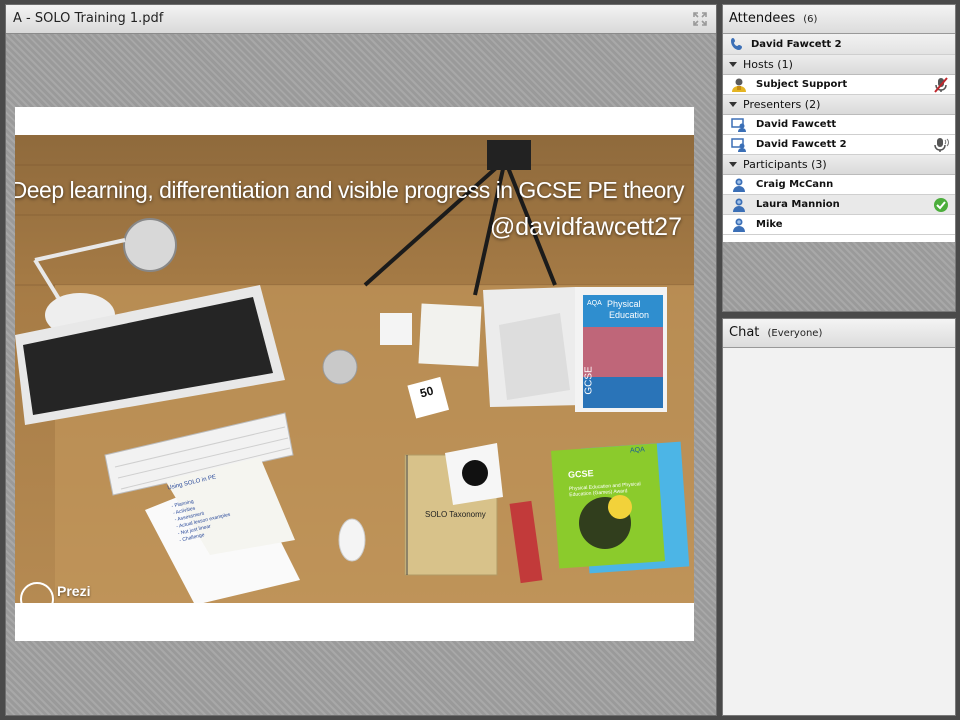 The image size is (960, 720). I want to click on attendee-row: Mike, so click(839, 225).